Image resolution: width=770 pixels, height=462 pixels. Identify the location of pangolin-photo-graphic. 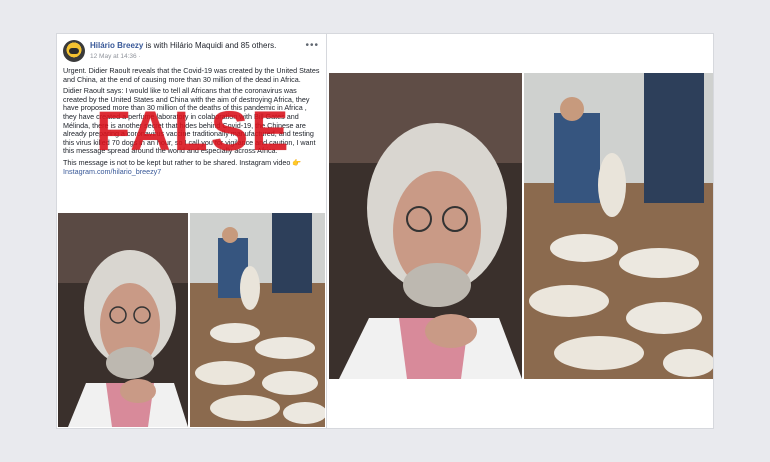
(257, 320).